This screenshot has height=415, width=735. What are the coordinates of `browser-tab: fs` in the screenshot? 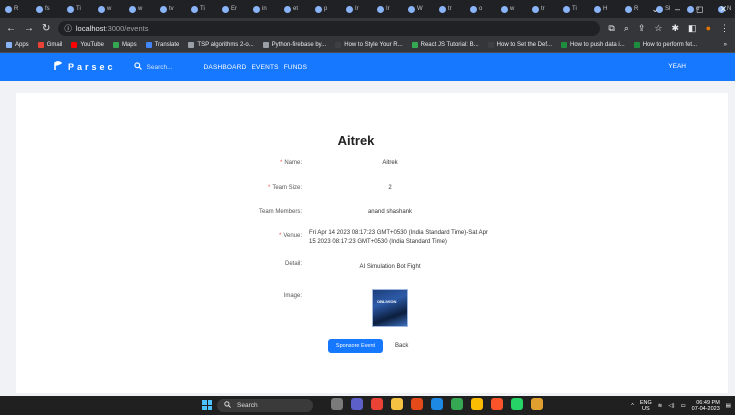 It's located at (48, 9).